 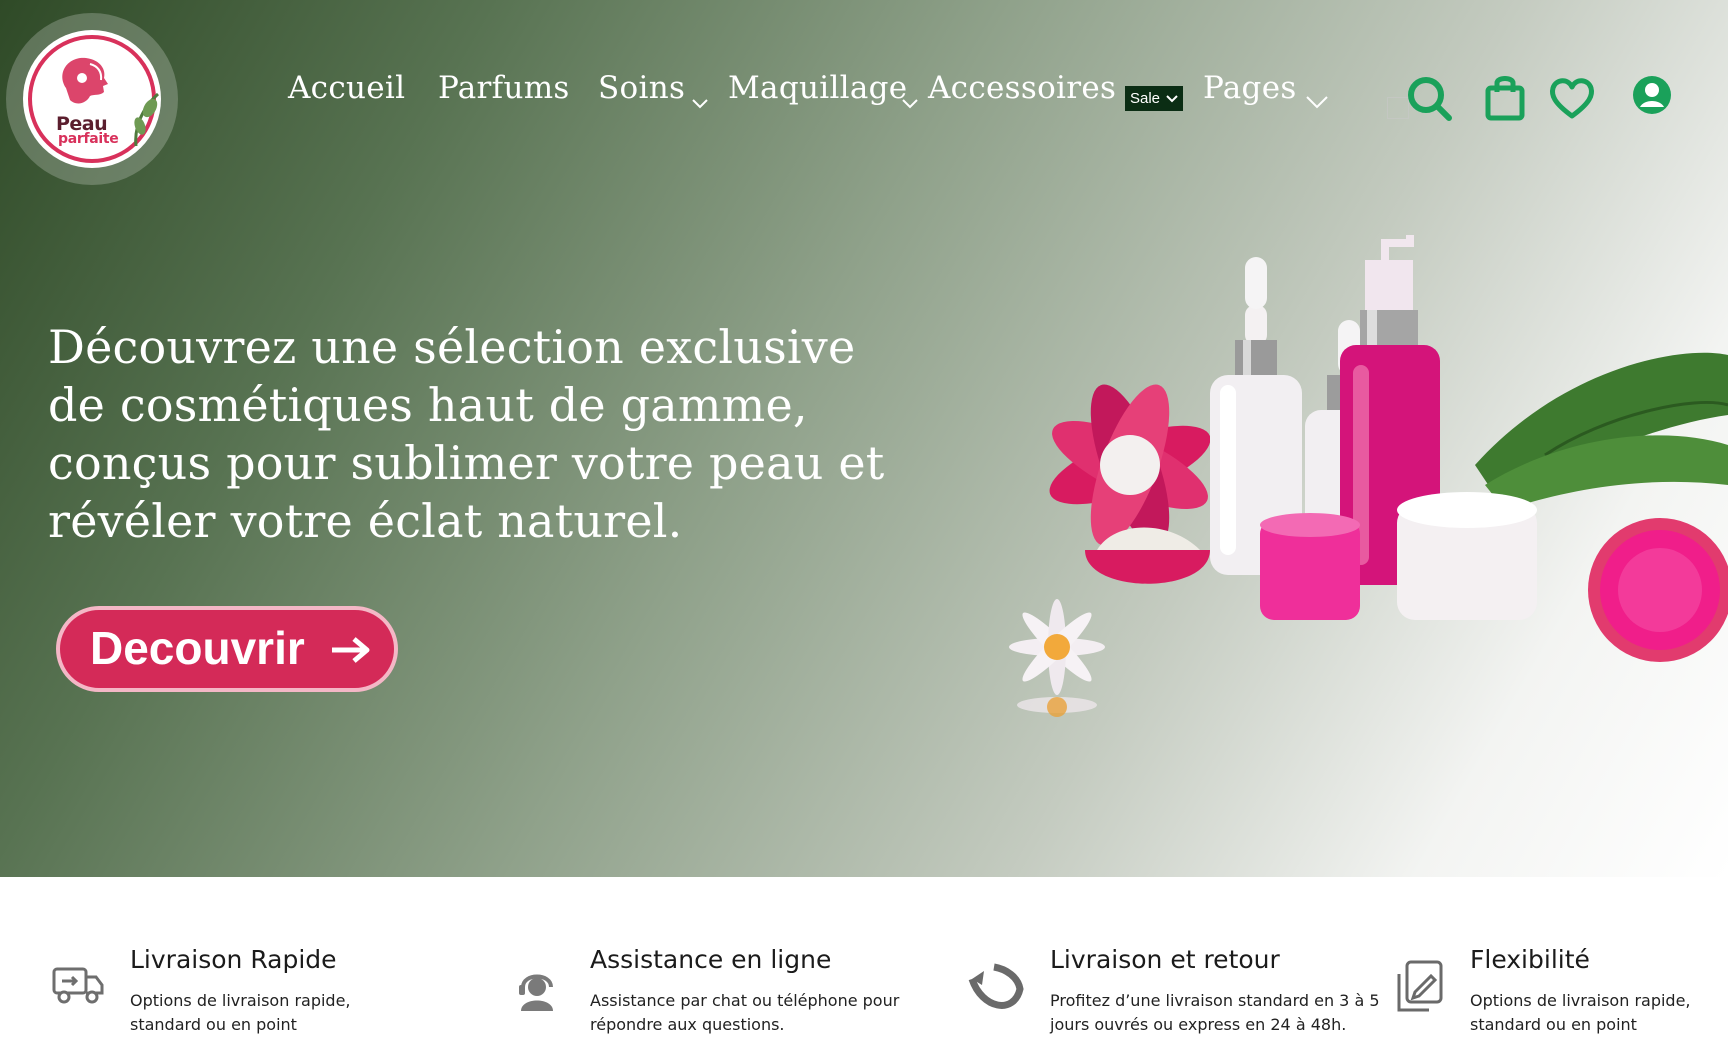 I want to click on support-headset-icon, so click(x=536, y=992).